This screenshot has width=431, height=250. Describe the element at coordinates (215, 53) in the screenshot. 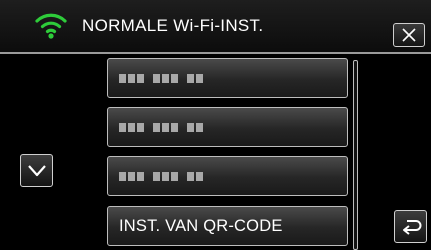

I see `header-divider` at that location.